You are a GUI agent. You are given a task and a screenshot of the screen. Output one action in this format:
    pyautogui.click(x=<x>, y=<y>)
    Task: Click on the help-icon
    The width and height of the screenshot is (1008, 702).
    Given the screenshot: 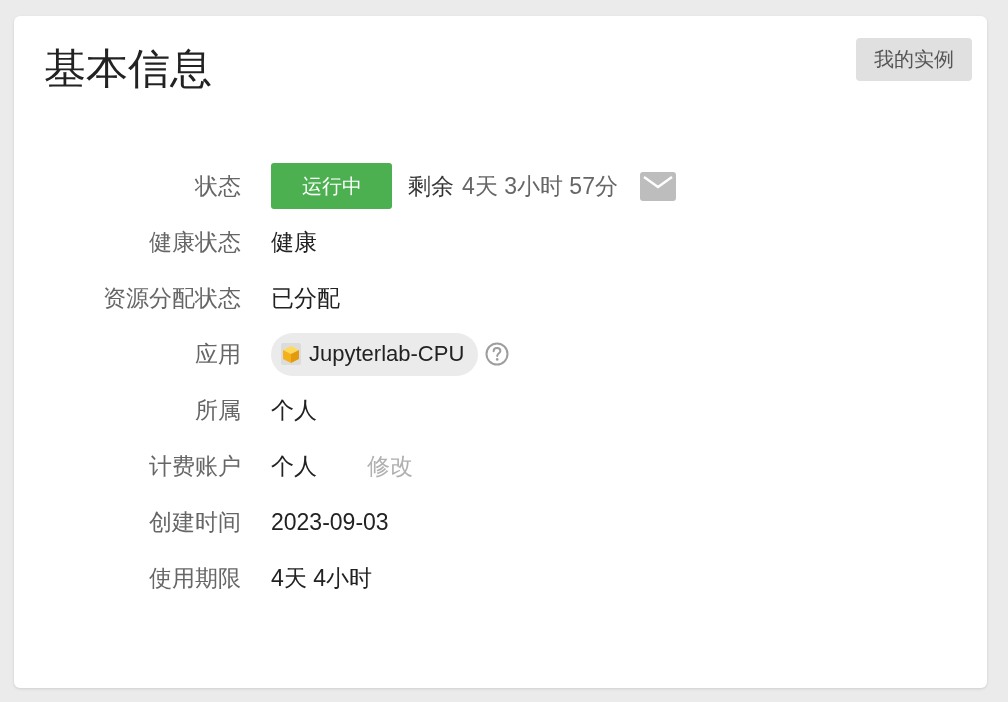 What is the action you would take?
    pyautogui.click(x=497, y=354)
    